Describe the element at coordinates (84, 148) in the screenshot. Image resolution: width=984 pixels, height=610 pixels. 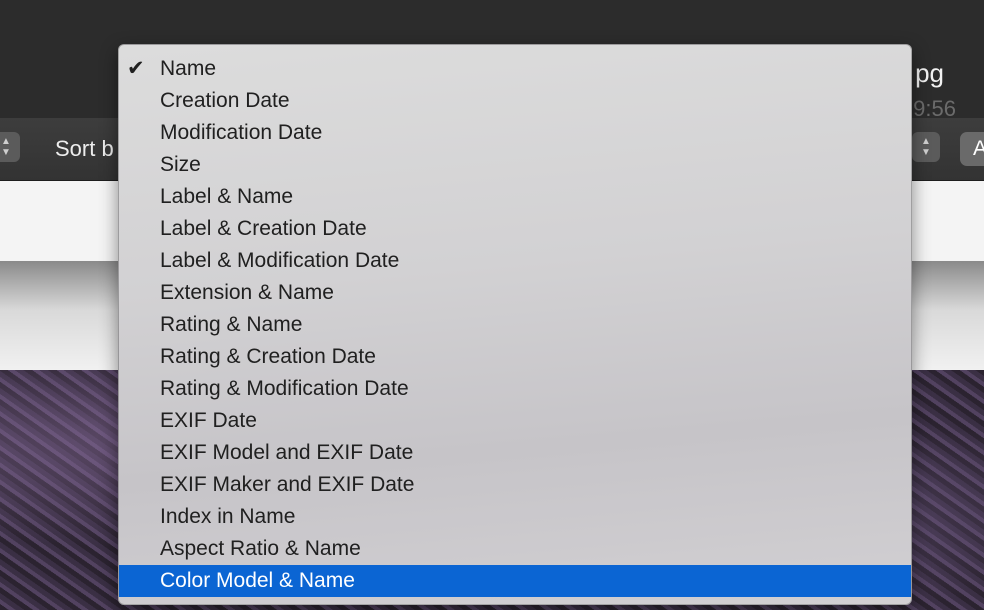
I see `sort-by-label: Sort b` at that location.